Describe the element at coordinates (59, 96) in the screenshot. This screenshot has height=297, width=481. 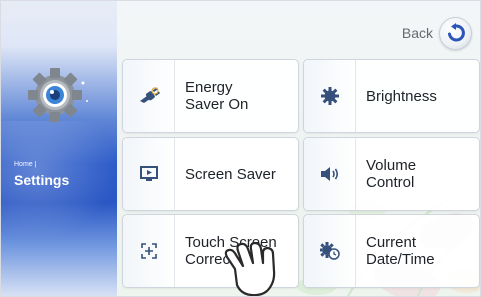
I see `settings-gear-eye-icon` at that location.